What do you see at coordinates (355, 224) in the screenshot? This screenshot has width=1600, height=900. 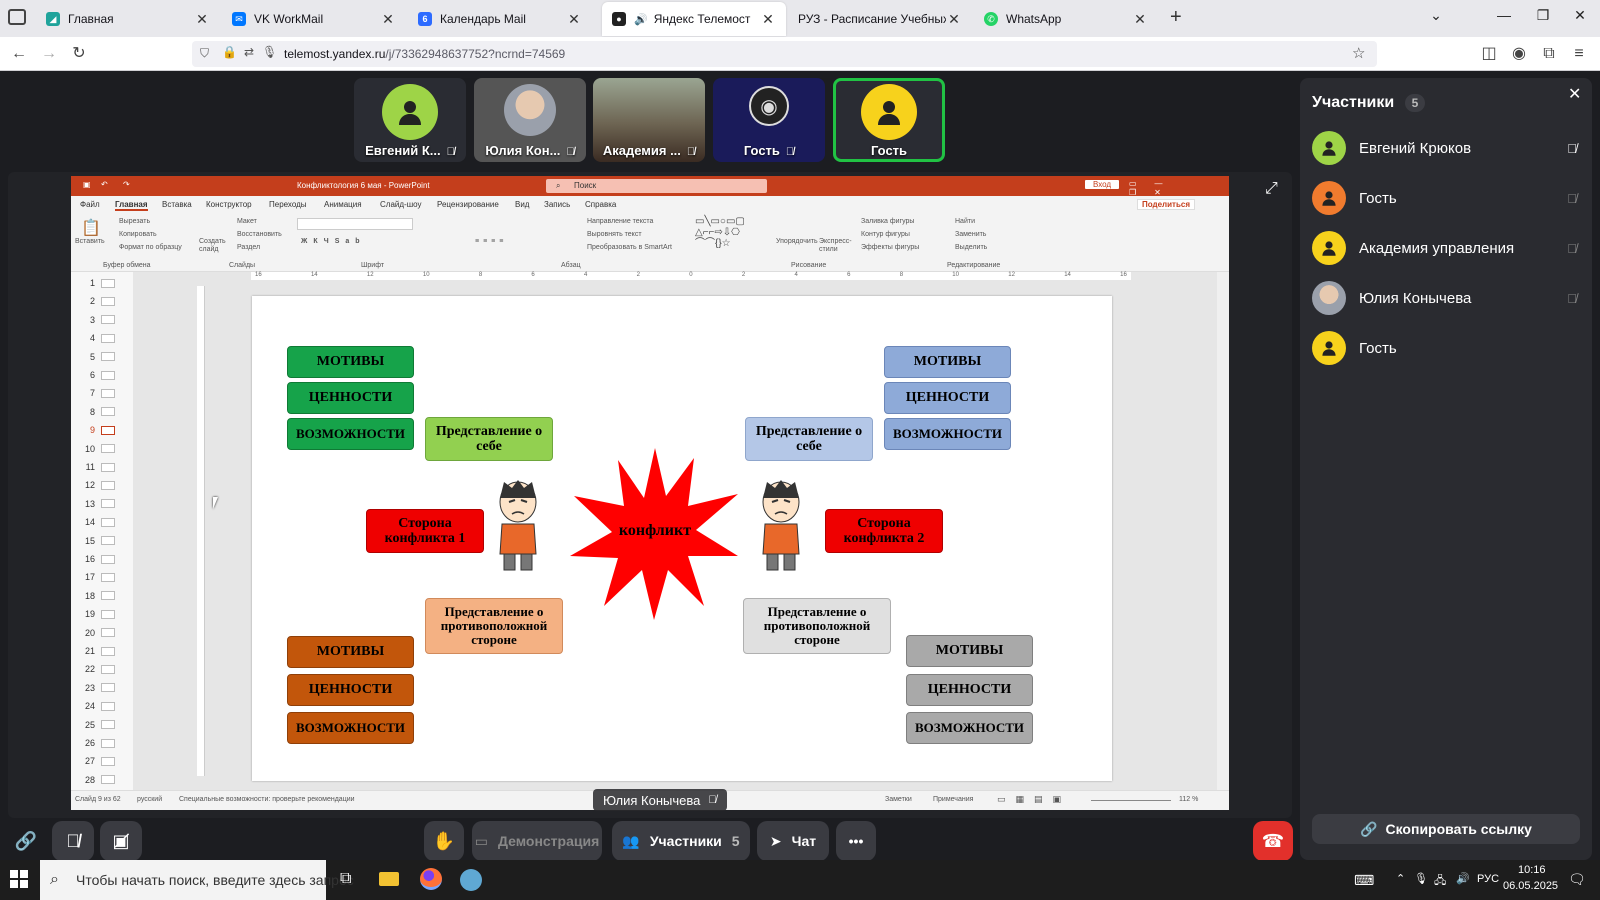 I see `font-box` at bounding box center [355, 224].